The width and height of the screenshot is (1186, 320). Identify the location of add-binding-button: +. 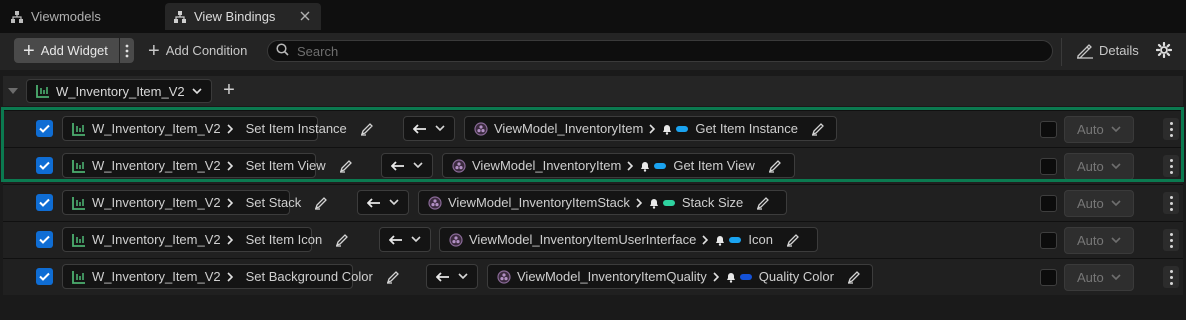
(229, 90).